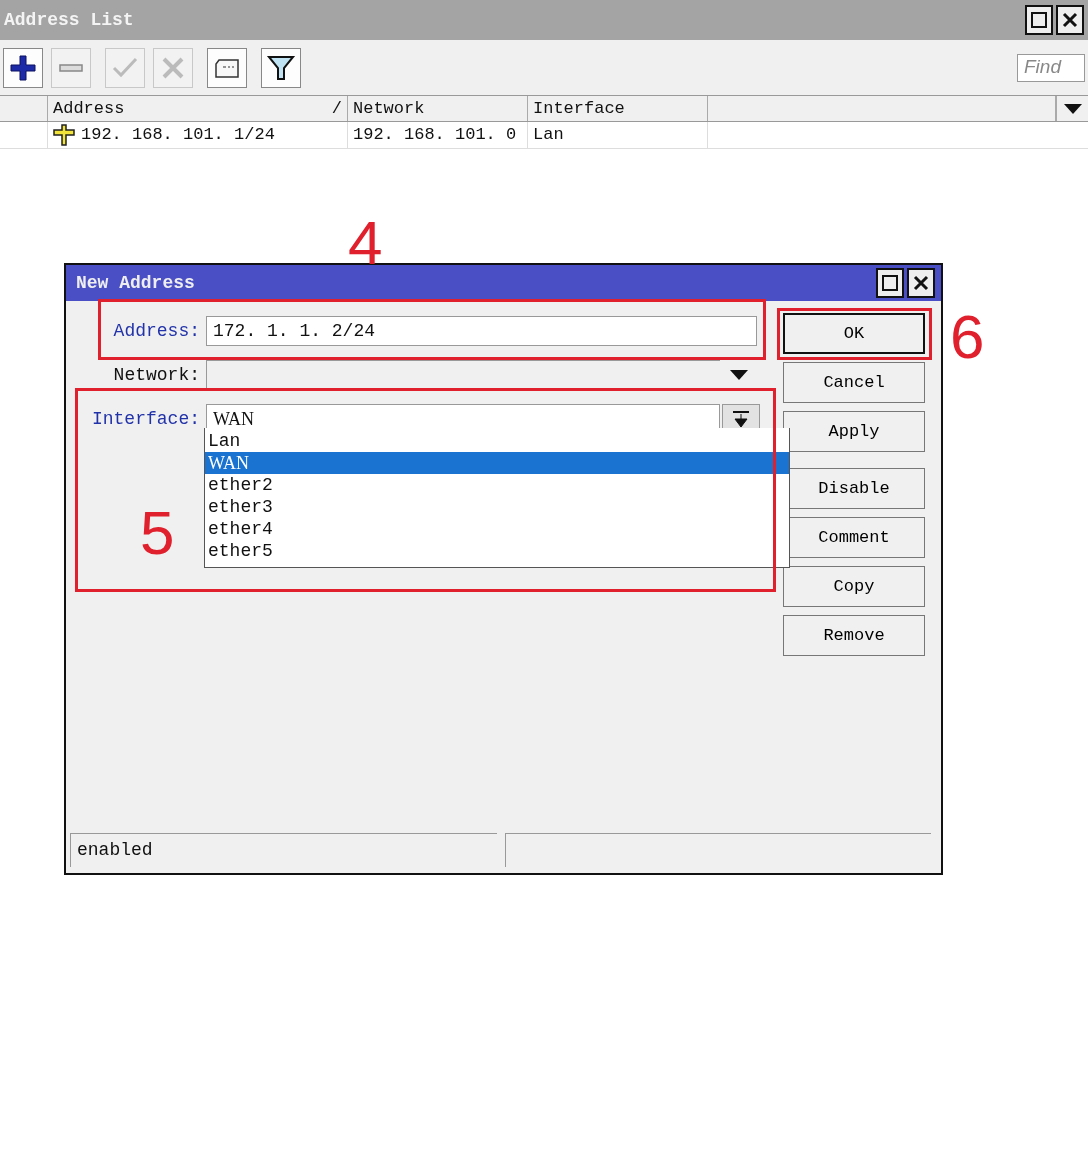 Image resolution: width=1088 pixels, height=1162 pixels. Describe the element at coordinates (854, 333) in the screenshot. I see `dialog-button: OK` at that location.